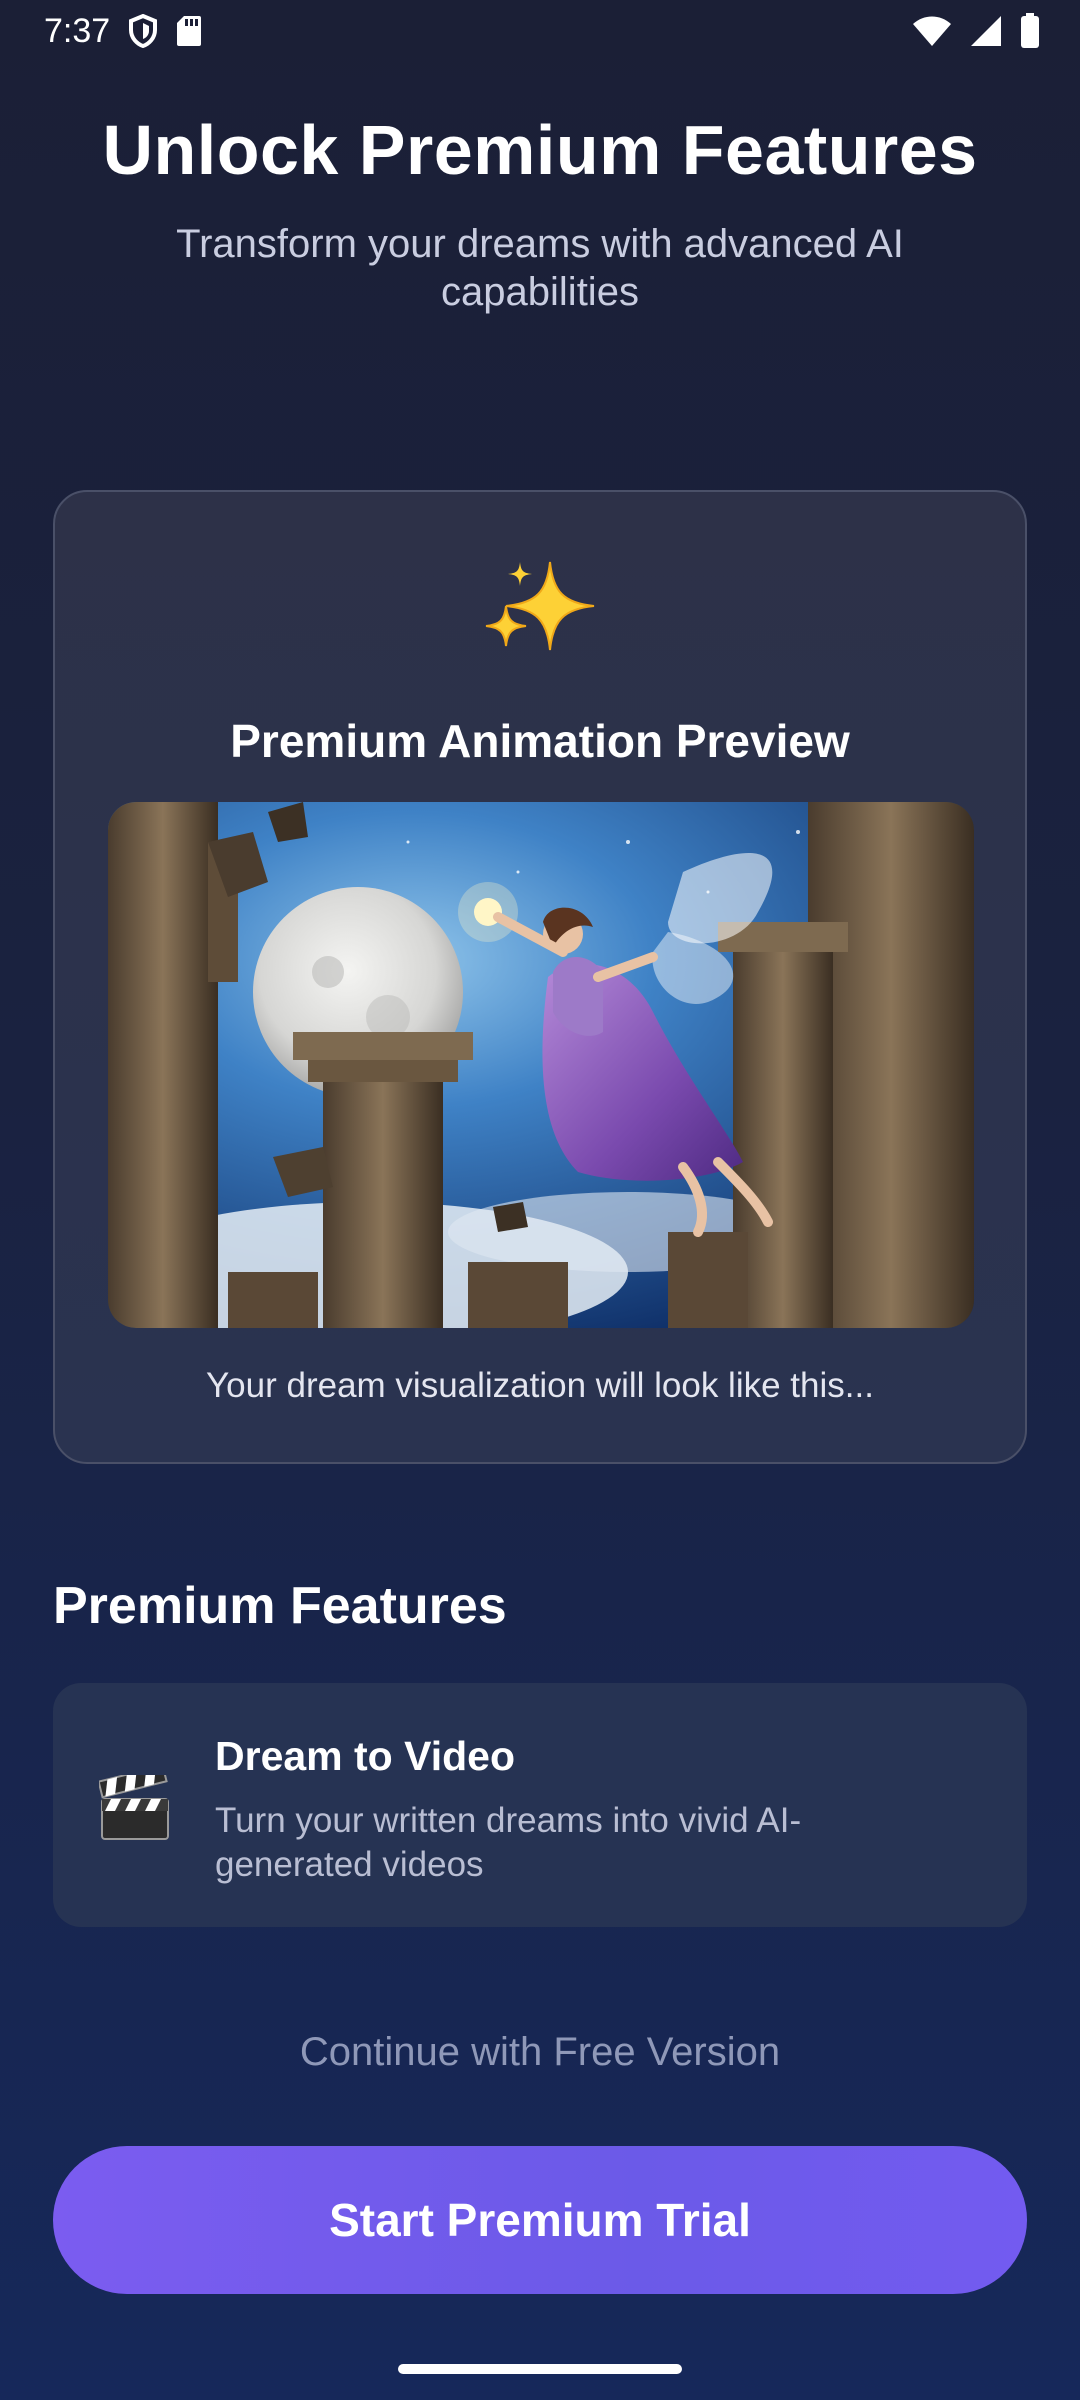 The height and width of the screenshot is (2400, 1080). What do you see at coordinates (143, 31) in the screenshot?
I see `shield-icon` at bounding box center [143, 31].